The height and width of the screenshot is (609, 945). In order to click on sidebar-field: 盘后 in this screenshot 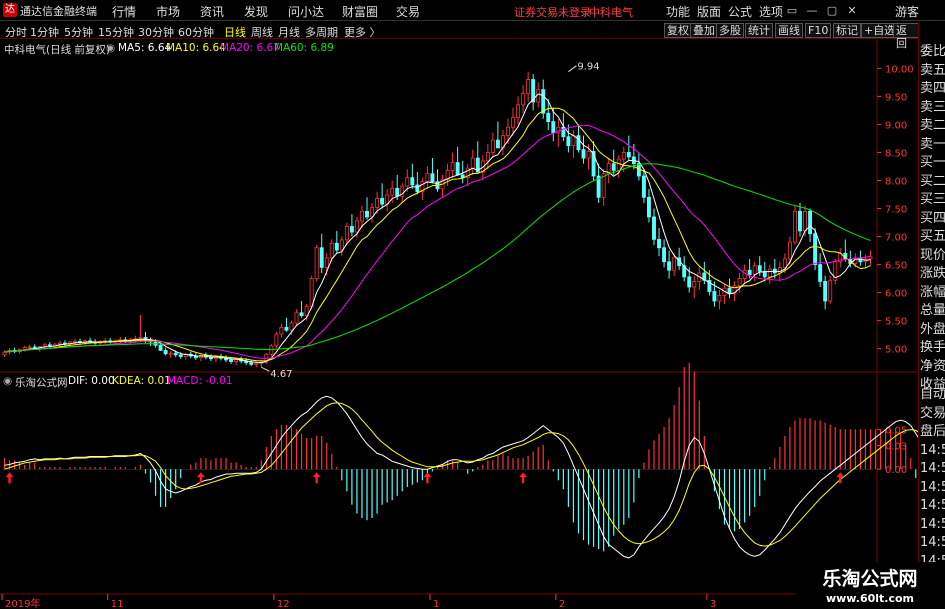, I will do `click(932, 432)`.